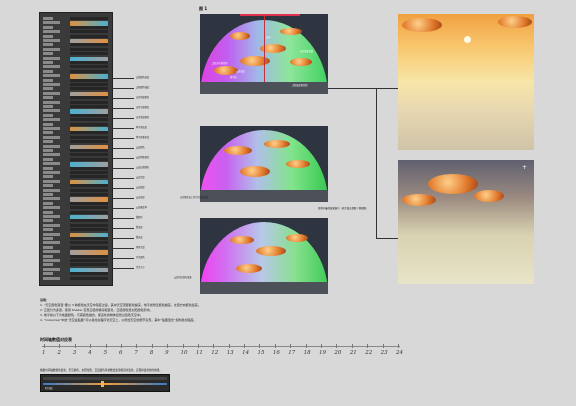 This screenshot has width=576, height=406. What do you see at coordinates (215, 353) in the screenshot?
I see `timeline-tick-label: 12` at bounding box center [215, 353].